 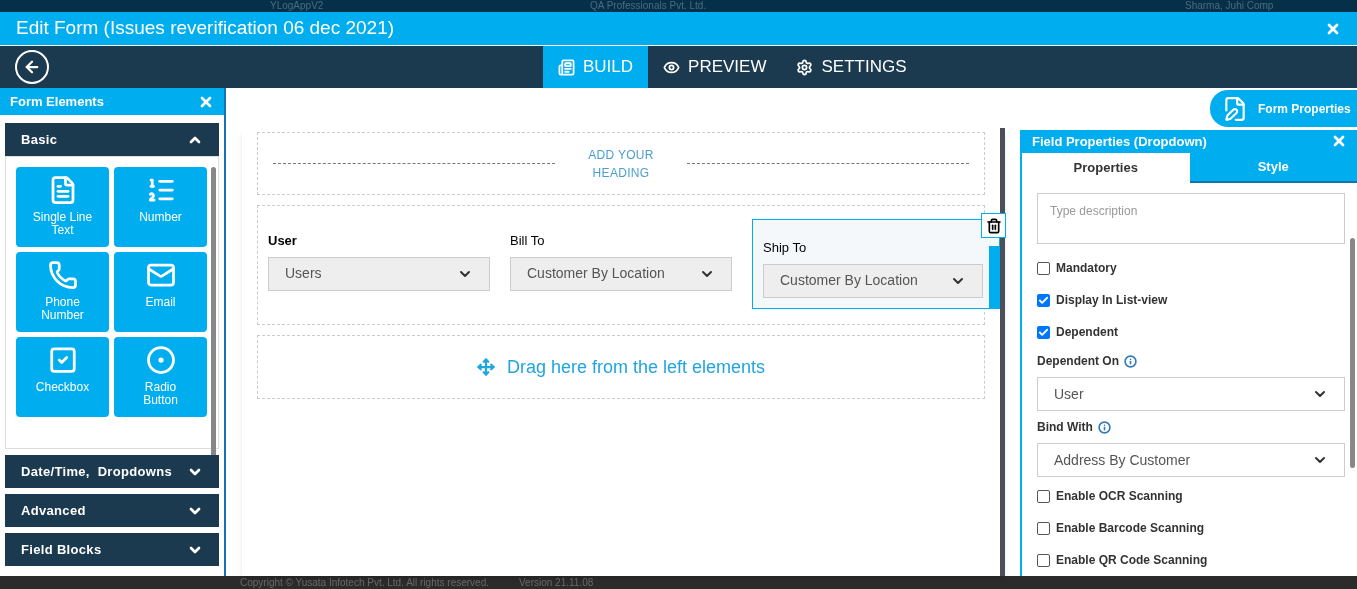 I want to click on phone-icon, so click(x=62, y=275).